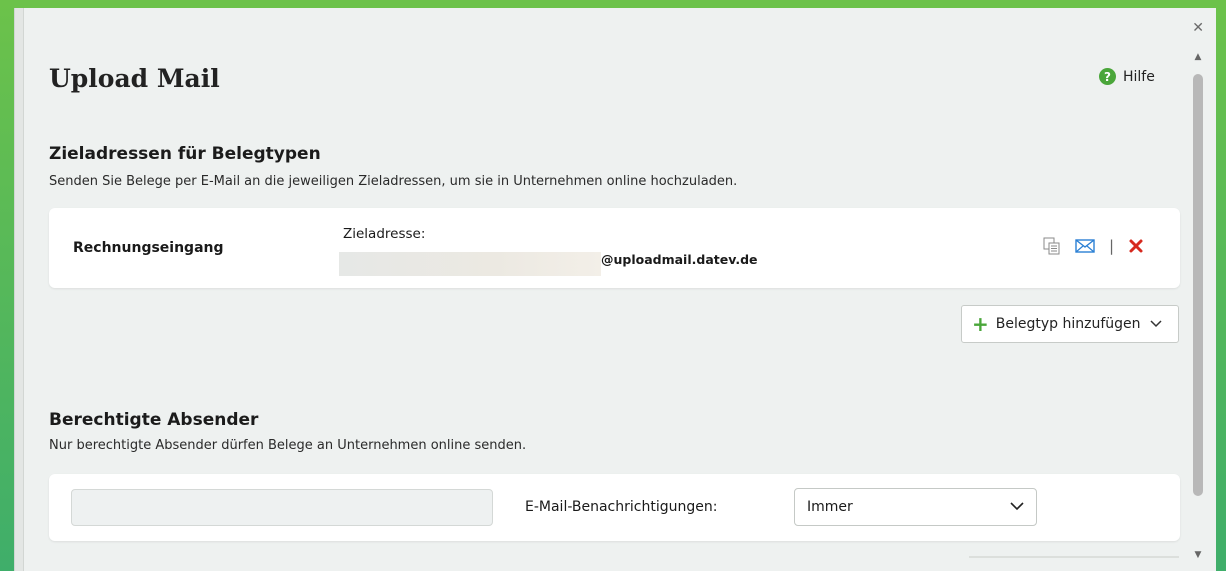  What do you see at coordinates (470, 264) in the screenshot?
I see `address-local-part-redacted` at bounding box center [470, 264].